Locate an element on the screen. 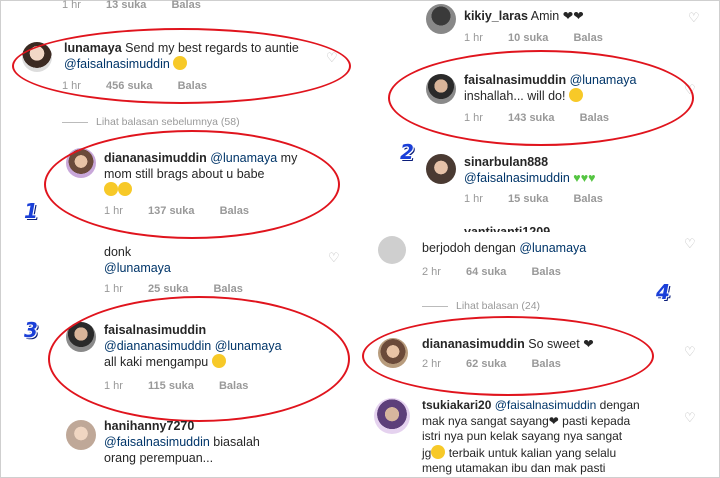 This screenshot has width=720, height=478. comment-meta: 1 hr 10 suka Balas is located at coordinates (544, 38).